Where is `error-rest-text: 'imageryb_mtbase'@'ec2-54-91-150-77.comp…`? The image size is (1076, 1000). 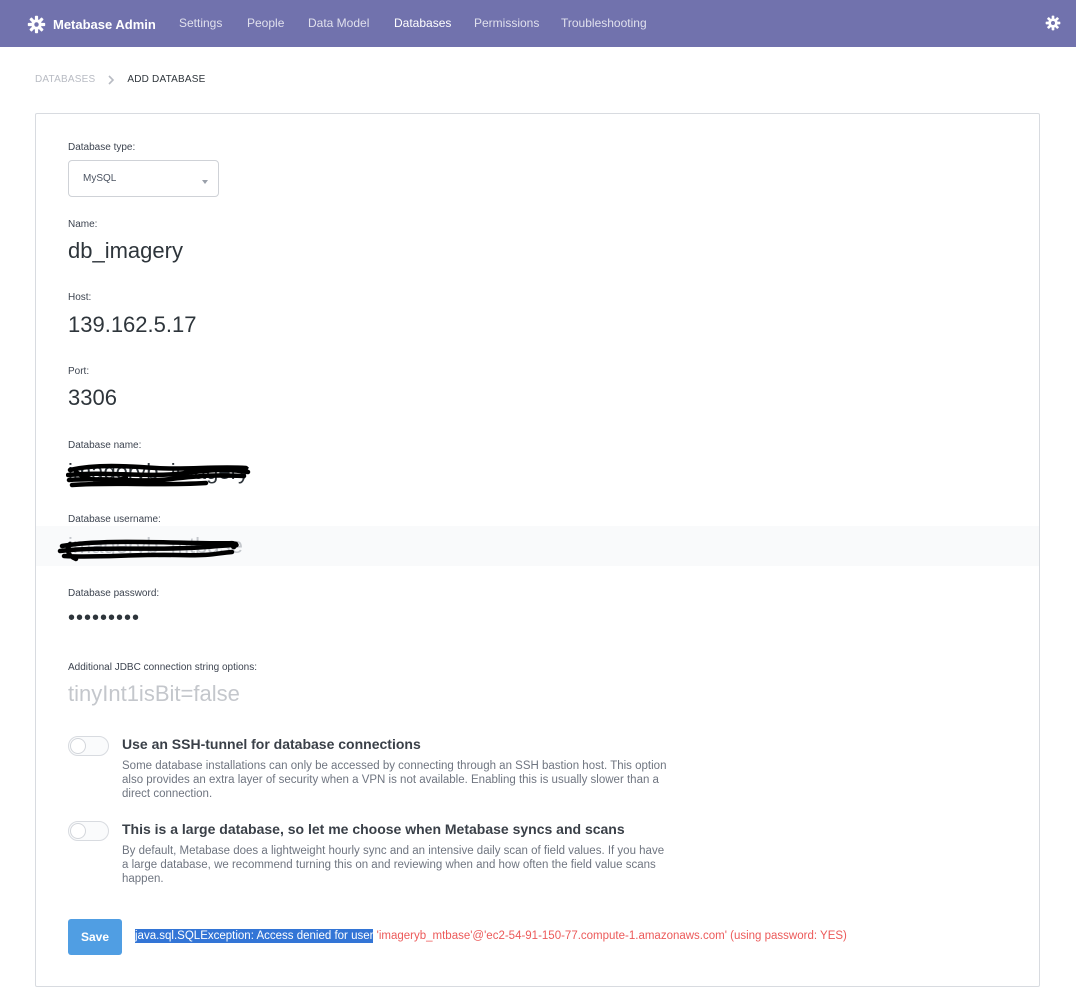 error-rest-text: 'imageryb_mtbase'@'ec2-54-91-150-77.comp… is located at coordinates (610, 936).